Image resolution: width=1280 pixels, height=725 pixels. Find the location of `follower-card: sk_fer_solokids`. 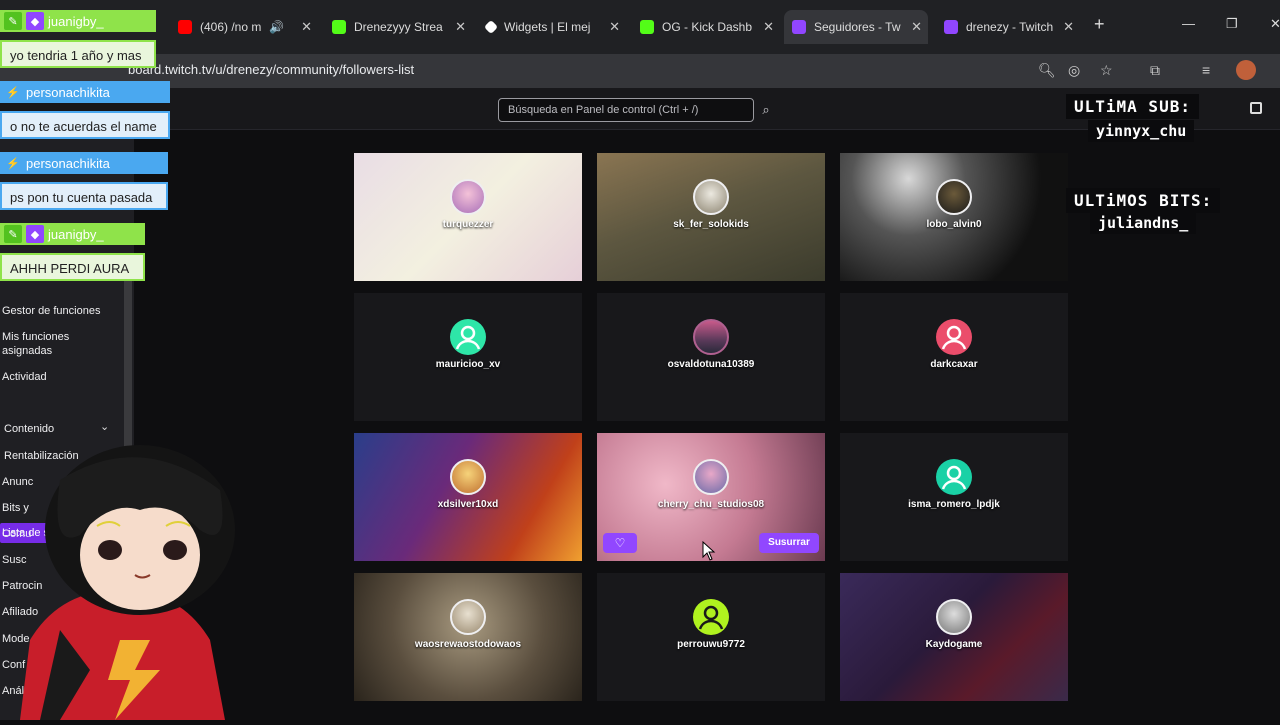

follower-card: sk_fer_solokids is located at coordinates (711, 217).